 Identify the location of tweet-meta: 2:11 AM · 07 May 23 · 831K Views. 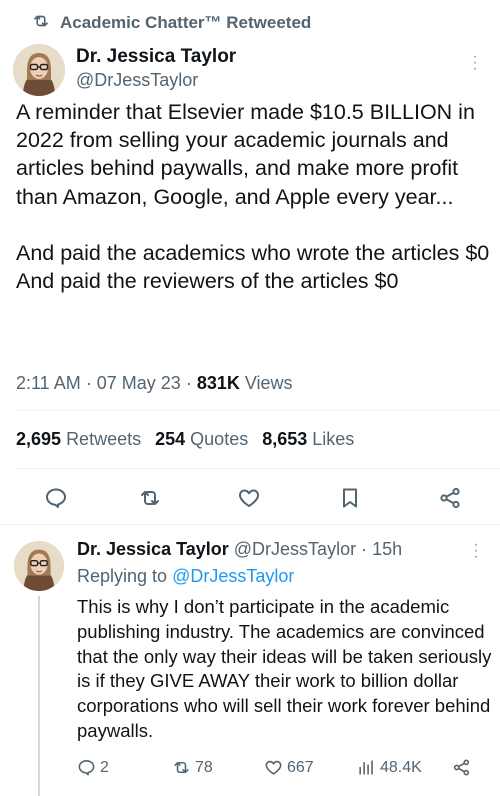
(154, 383).